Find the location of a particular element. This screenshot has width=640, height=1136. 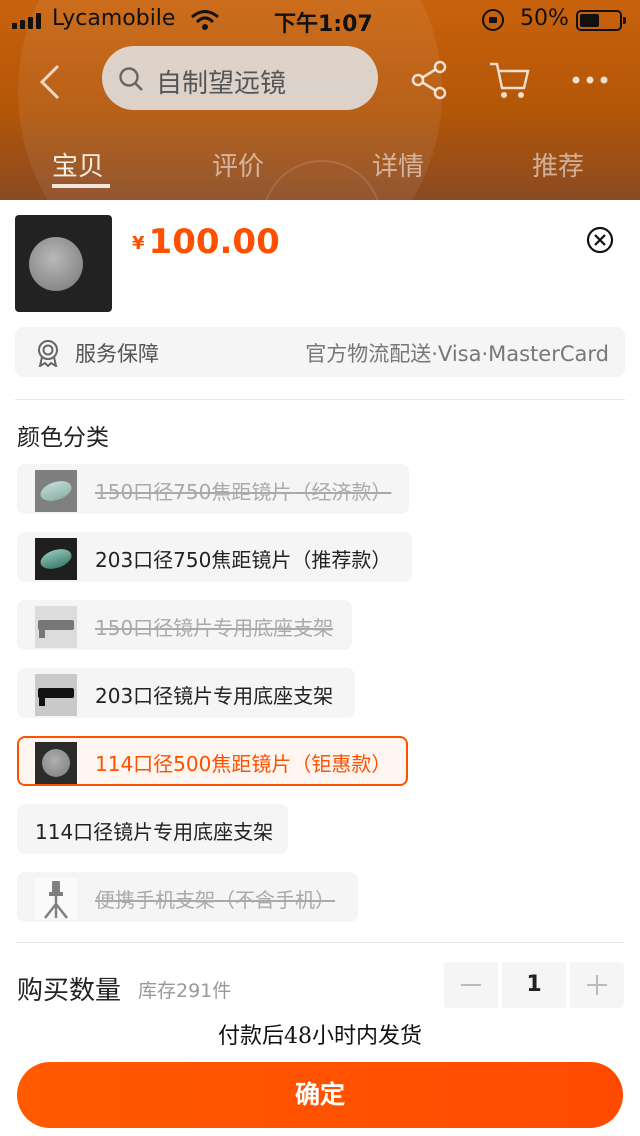

option-203-lens: 203口径750焦距镜片（推荐款） is located at coordinates (214, 557).